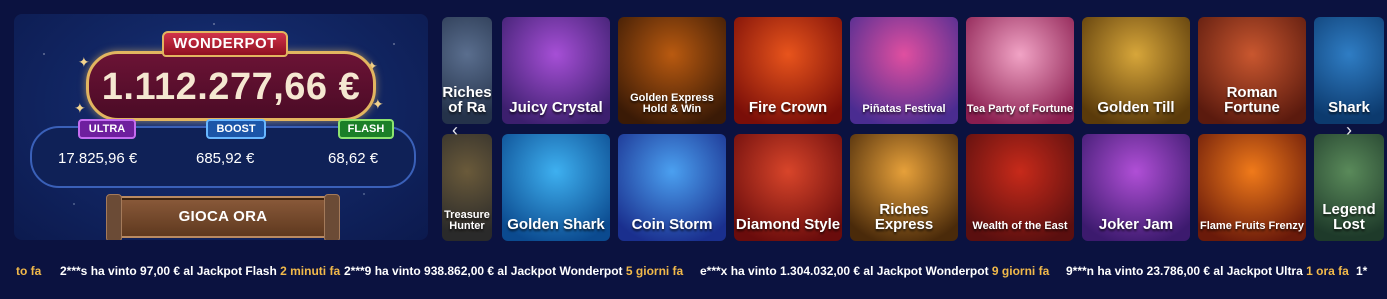 The image size is (1387, 299). Describe the element at coordinates (904, 217) in the screenshot. I see `game-title: Riches Express` at that location.